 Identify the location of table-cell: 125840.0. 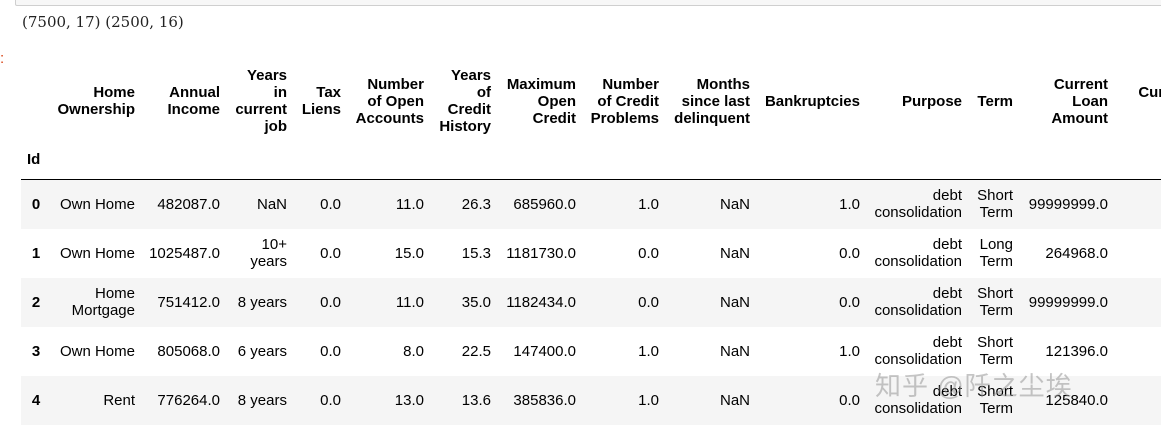
(1076, 400).